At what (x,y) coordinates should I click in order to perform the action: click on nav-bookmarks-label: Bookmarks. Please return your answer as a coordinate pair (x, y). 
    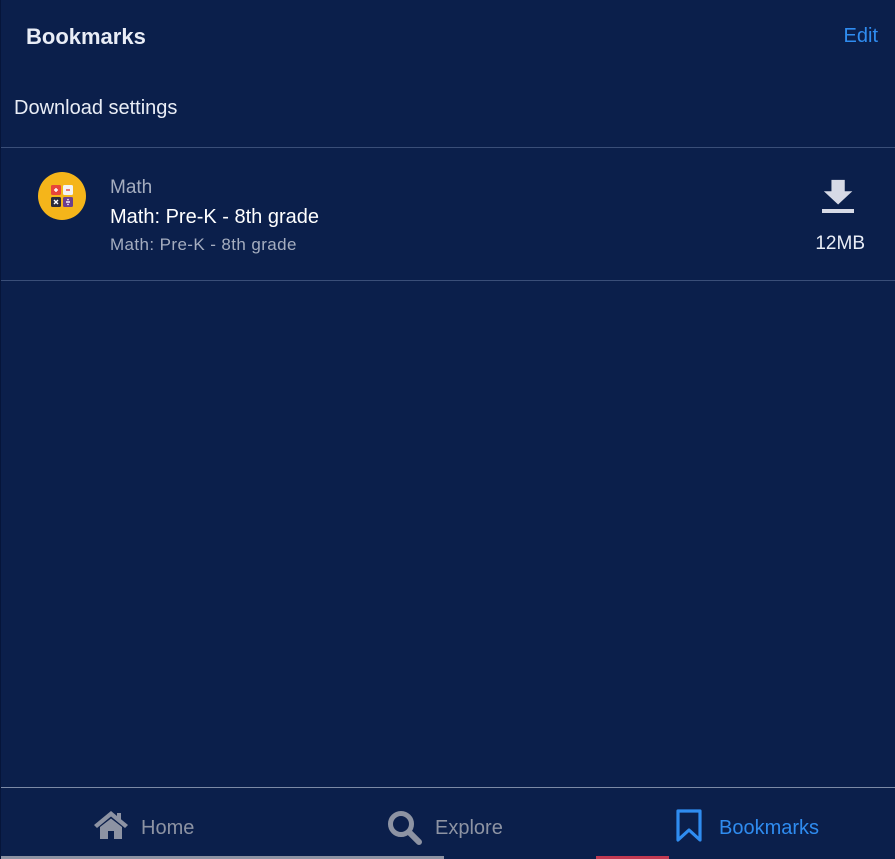
    Looking at the image, I should click on (769, 828).